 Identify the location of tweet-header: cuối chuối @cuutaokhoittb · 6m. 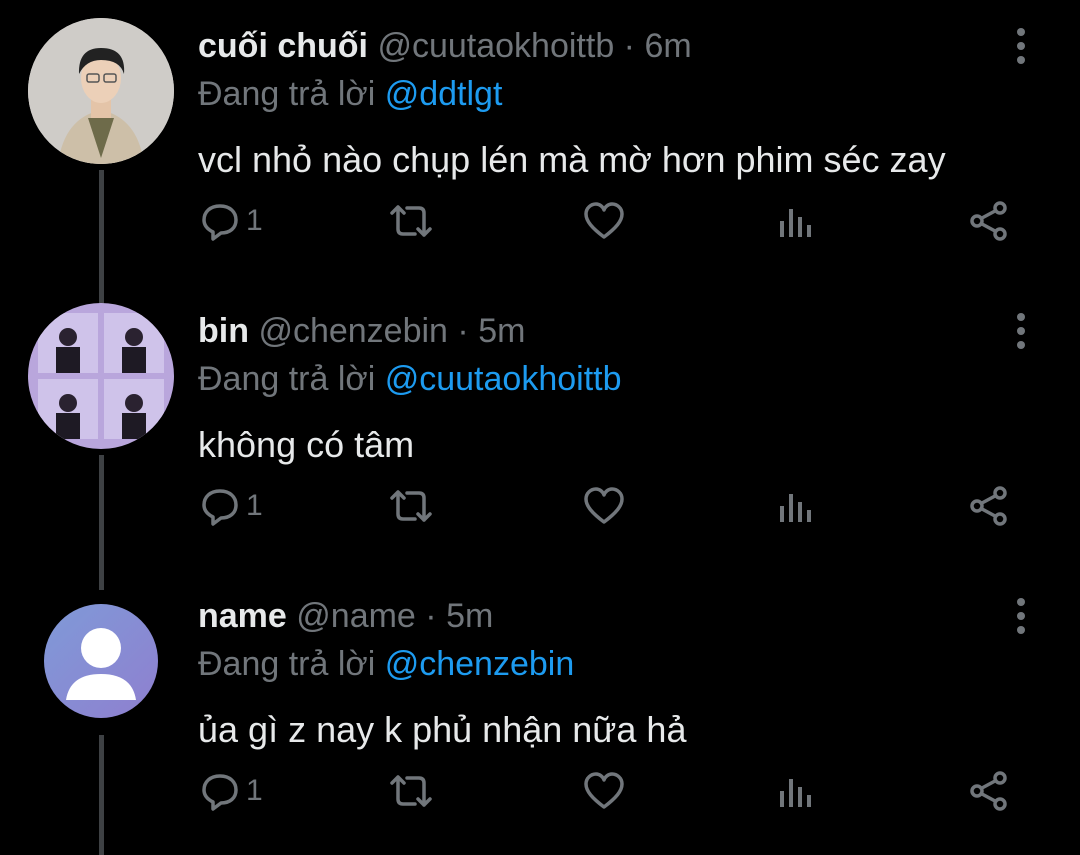
(445, 46).